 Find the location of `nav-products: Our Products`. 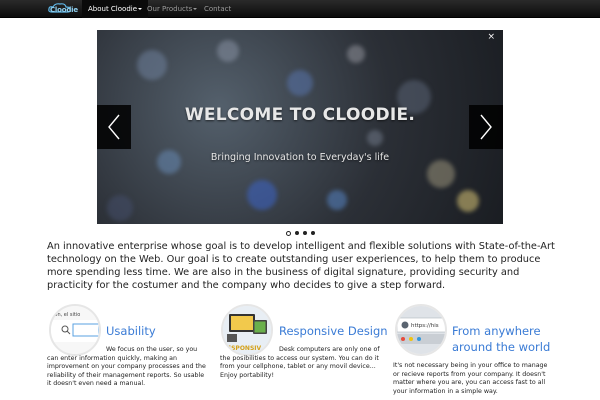

nav-products: Our Products is located at coordinates (172, 9).